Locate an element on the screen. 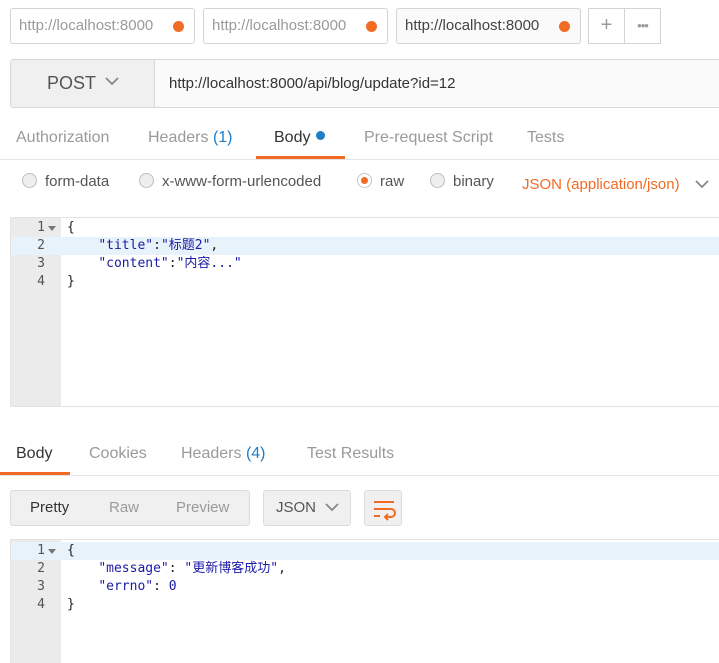 This screenshot has width=719, height=663. plus-icon: + is located at coordinates (606, 25).